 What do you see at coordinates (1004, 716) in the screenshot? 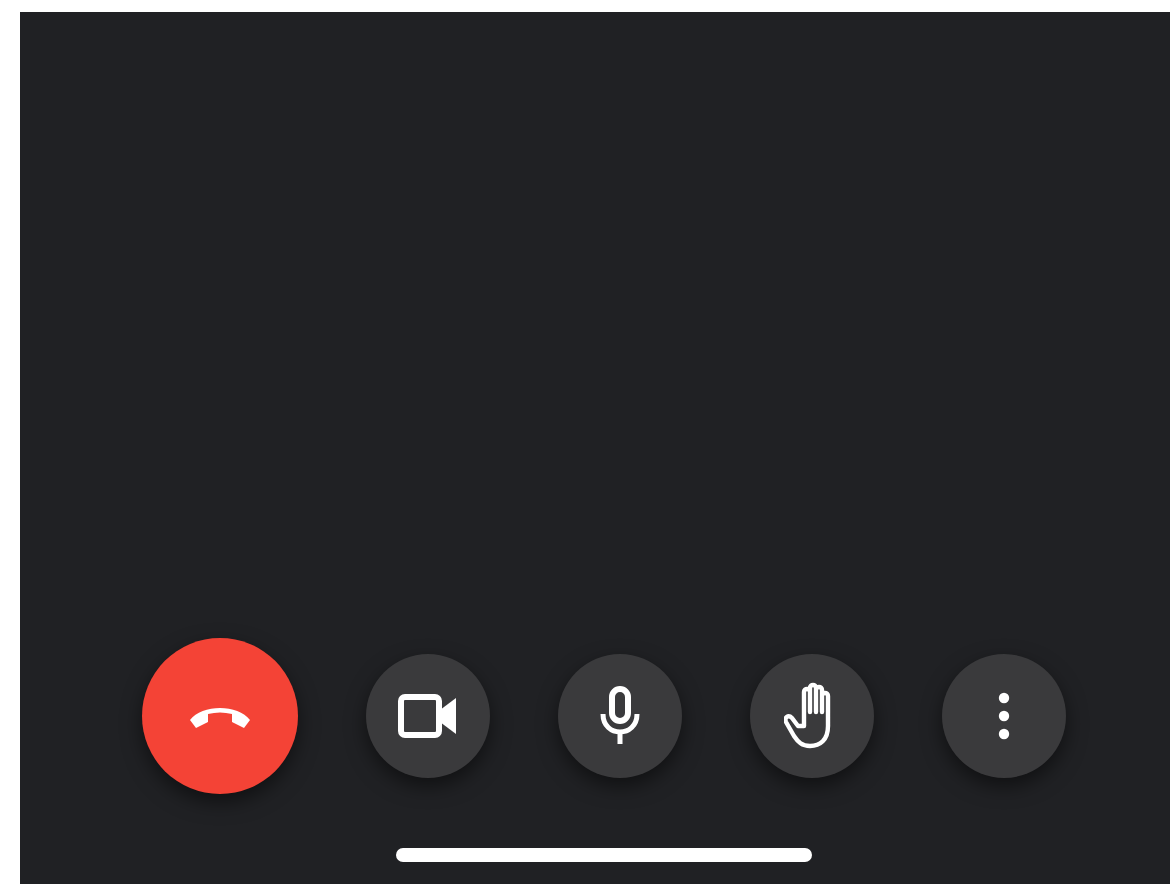
I see `more-icon` at bounding box center [1004, 716].